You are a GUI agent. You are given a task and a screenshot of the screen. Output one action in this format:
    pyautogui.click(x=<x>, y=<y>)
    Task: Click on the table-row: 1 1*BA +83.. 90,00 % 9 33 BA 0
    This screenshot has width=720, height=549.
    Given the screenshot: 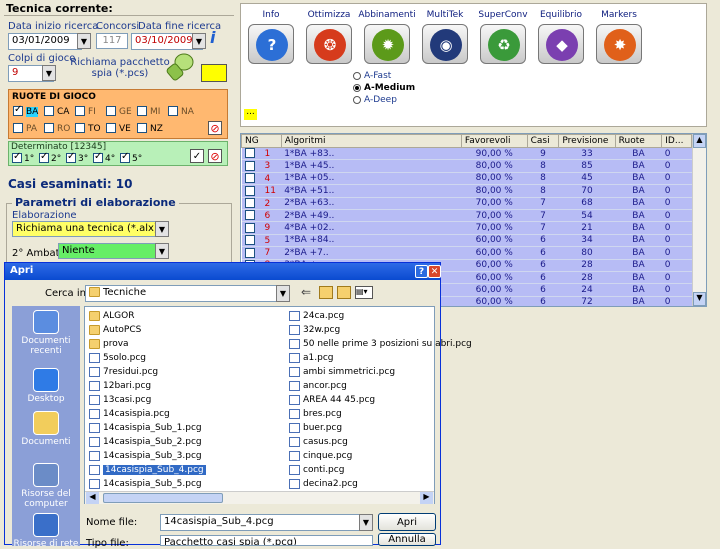 What is the action you would take?
    pyautogui.click(x=466, y=154)
    